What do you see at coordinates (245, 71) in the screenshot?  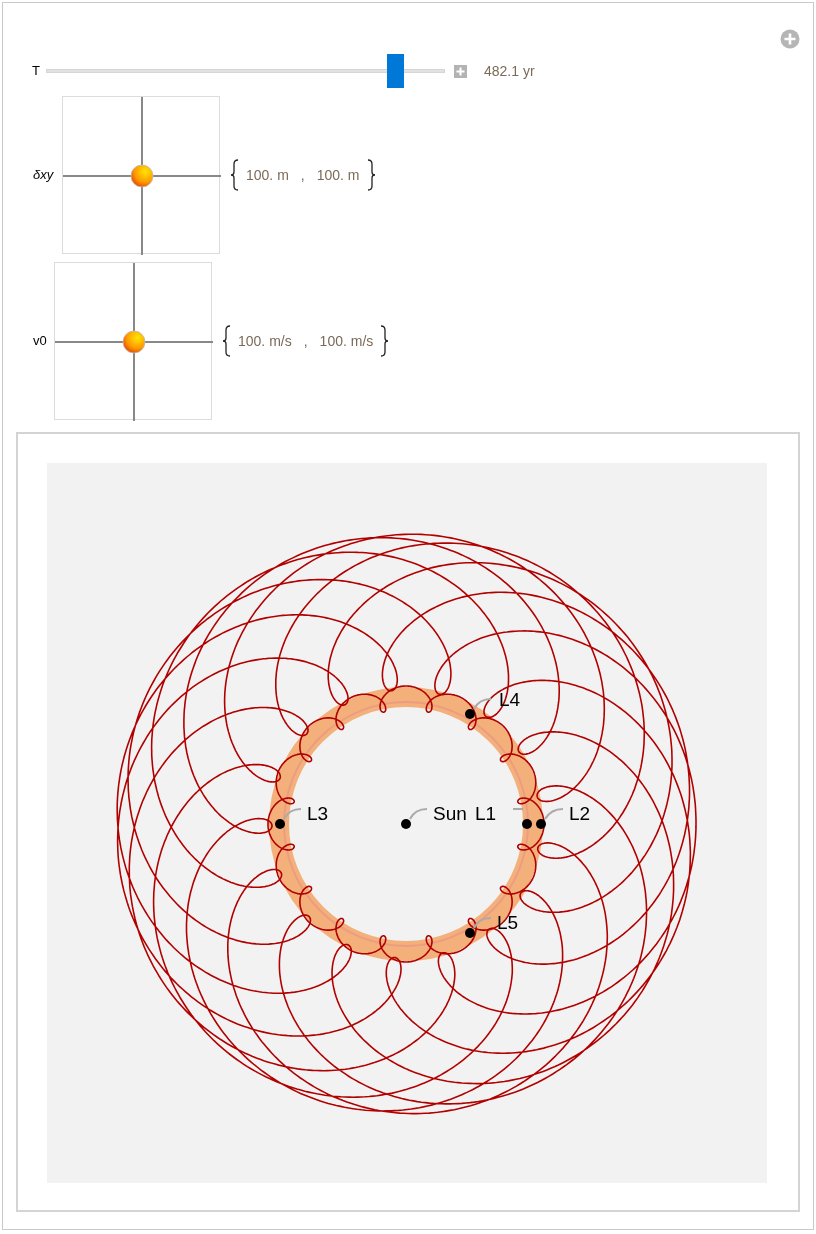 I see `slider-track` at bounding box center [245, 71].